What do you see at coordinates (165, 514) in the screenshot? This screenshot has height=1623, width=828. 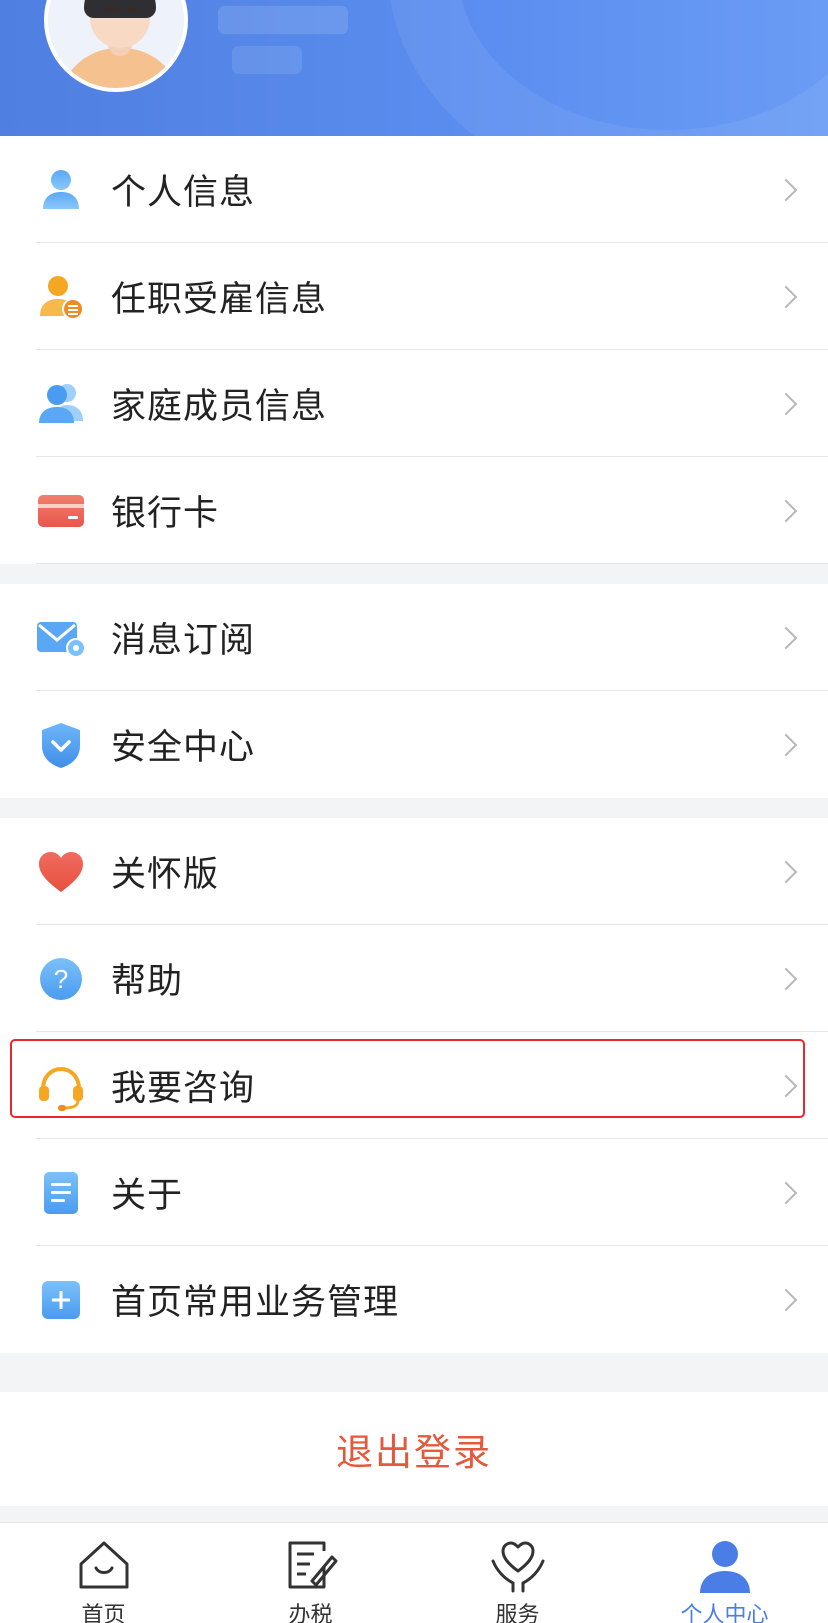 I see `menu-item-label: 银行卡` at bounding box center [165, 514].